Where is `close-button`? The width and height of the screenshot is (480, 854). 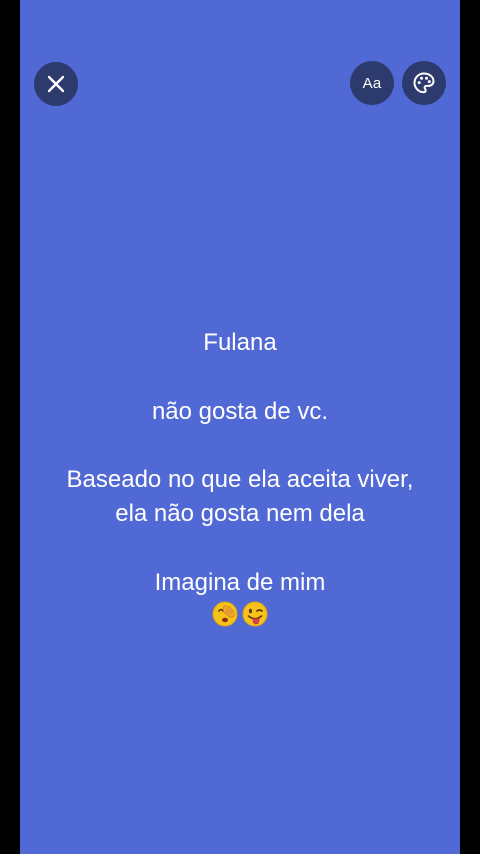 close-button is located at coordinates (56, 84).